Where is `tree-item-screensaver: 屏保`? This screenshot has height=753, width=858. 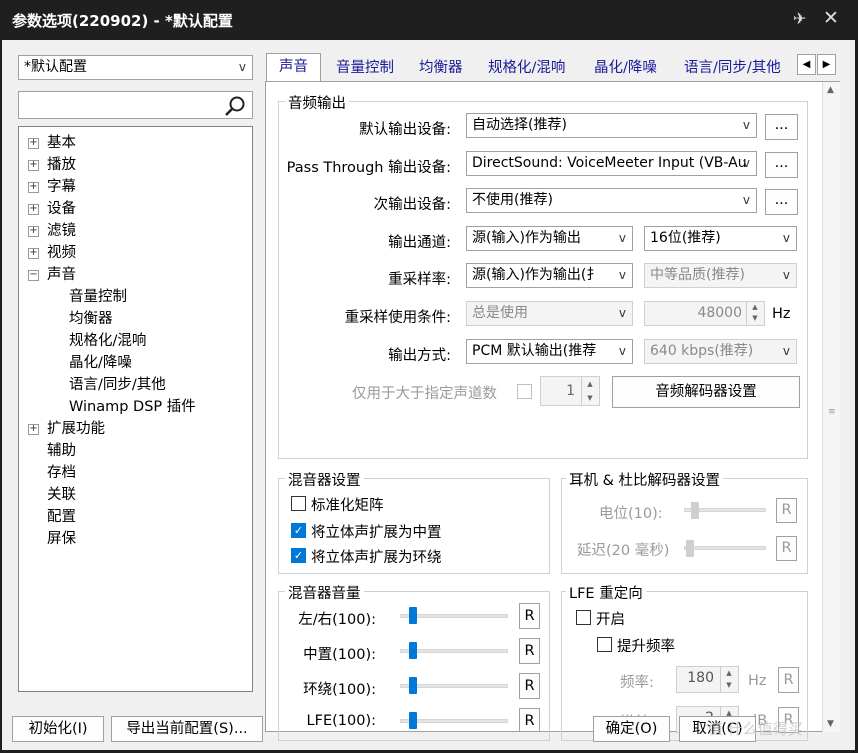
tree-item-screensaver: 屏保 is located at coordinates (135, 539).